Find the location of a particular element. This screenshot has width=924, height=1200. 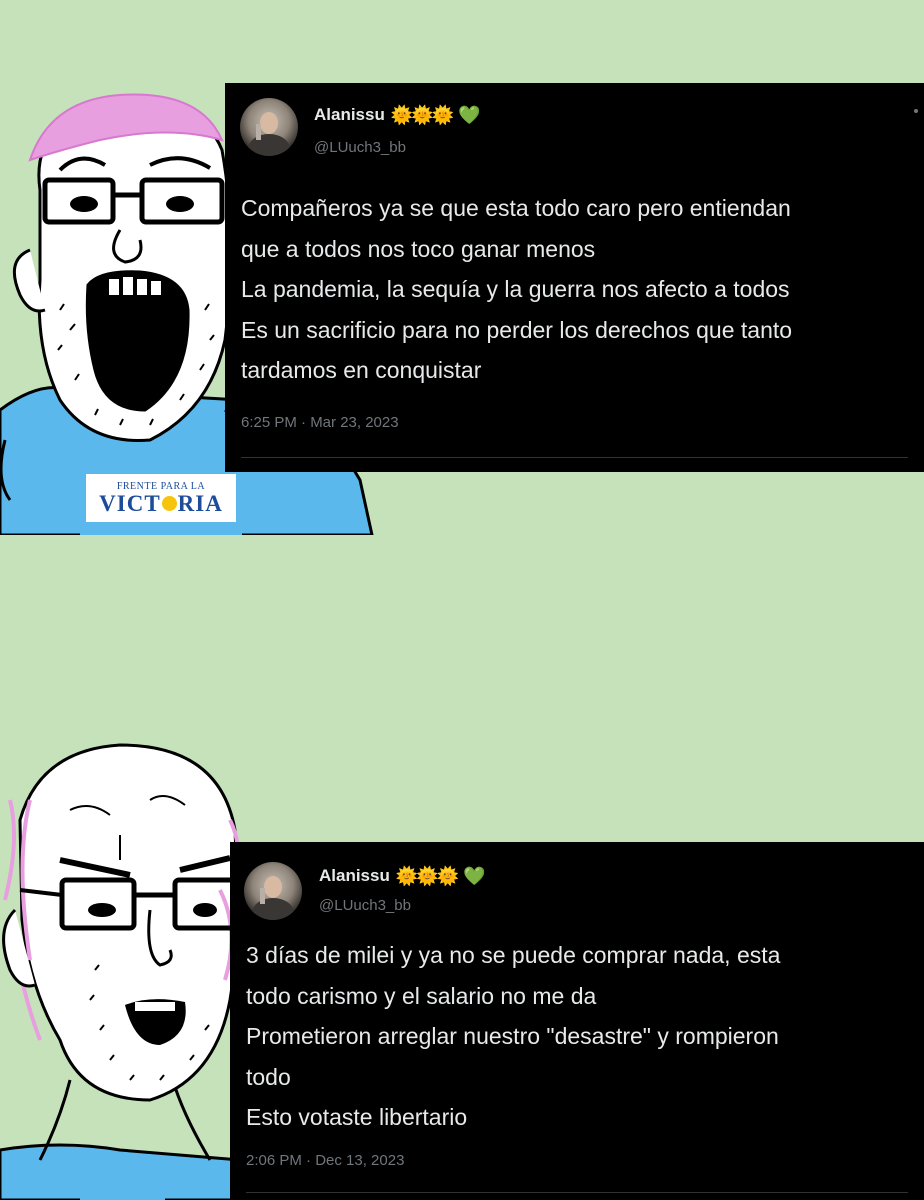

logo-subtitle: FRENTE PARA LA is located at coordinates (161, 486).